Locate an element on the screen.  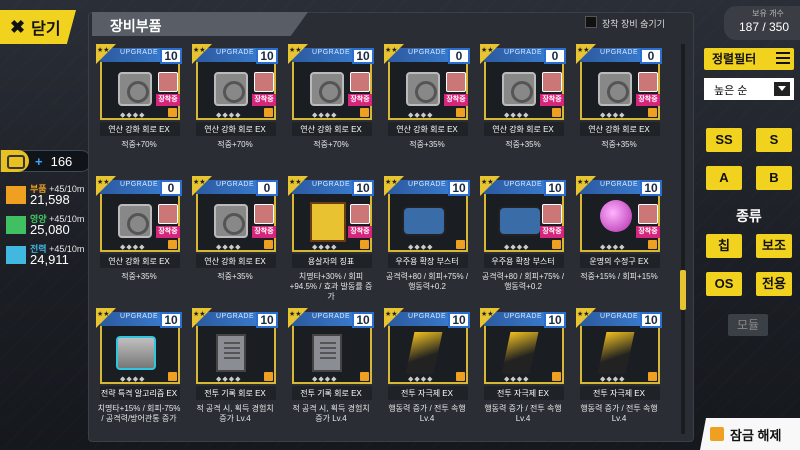
sort-filter-button: 정렬필터 is located at coordinates (749, 59).